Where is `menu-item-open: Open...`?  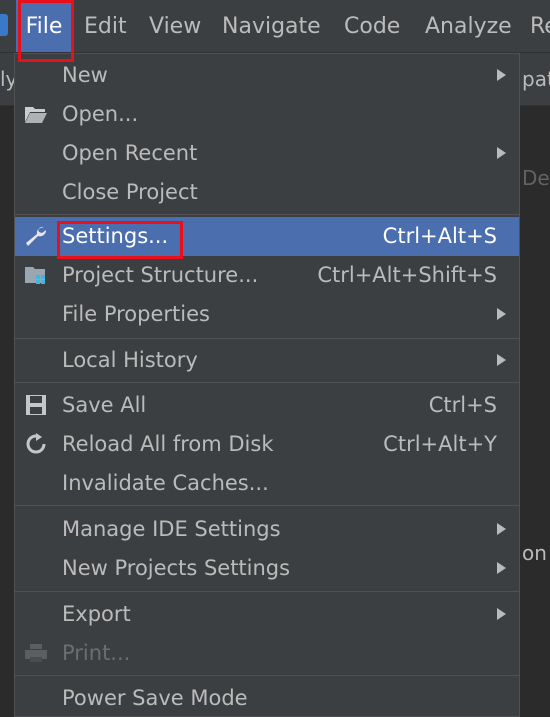 menu-item-open: Open... is located at coordinates (267, 114).